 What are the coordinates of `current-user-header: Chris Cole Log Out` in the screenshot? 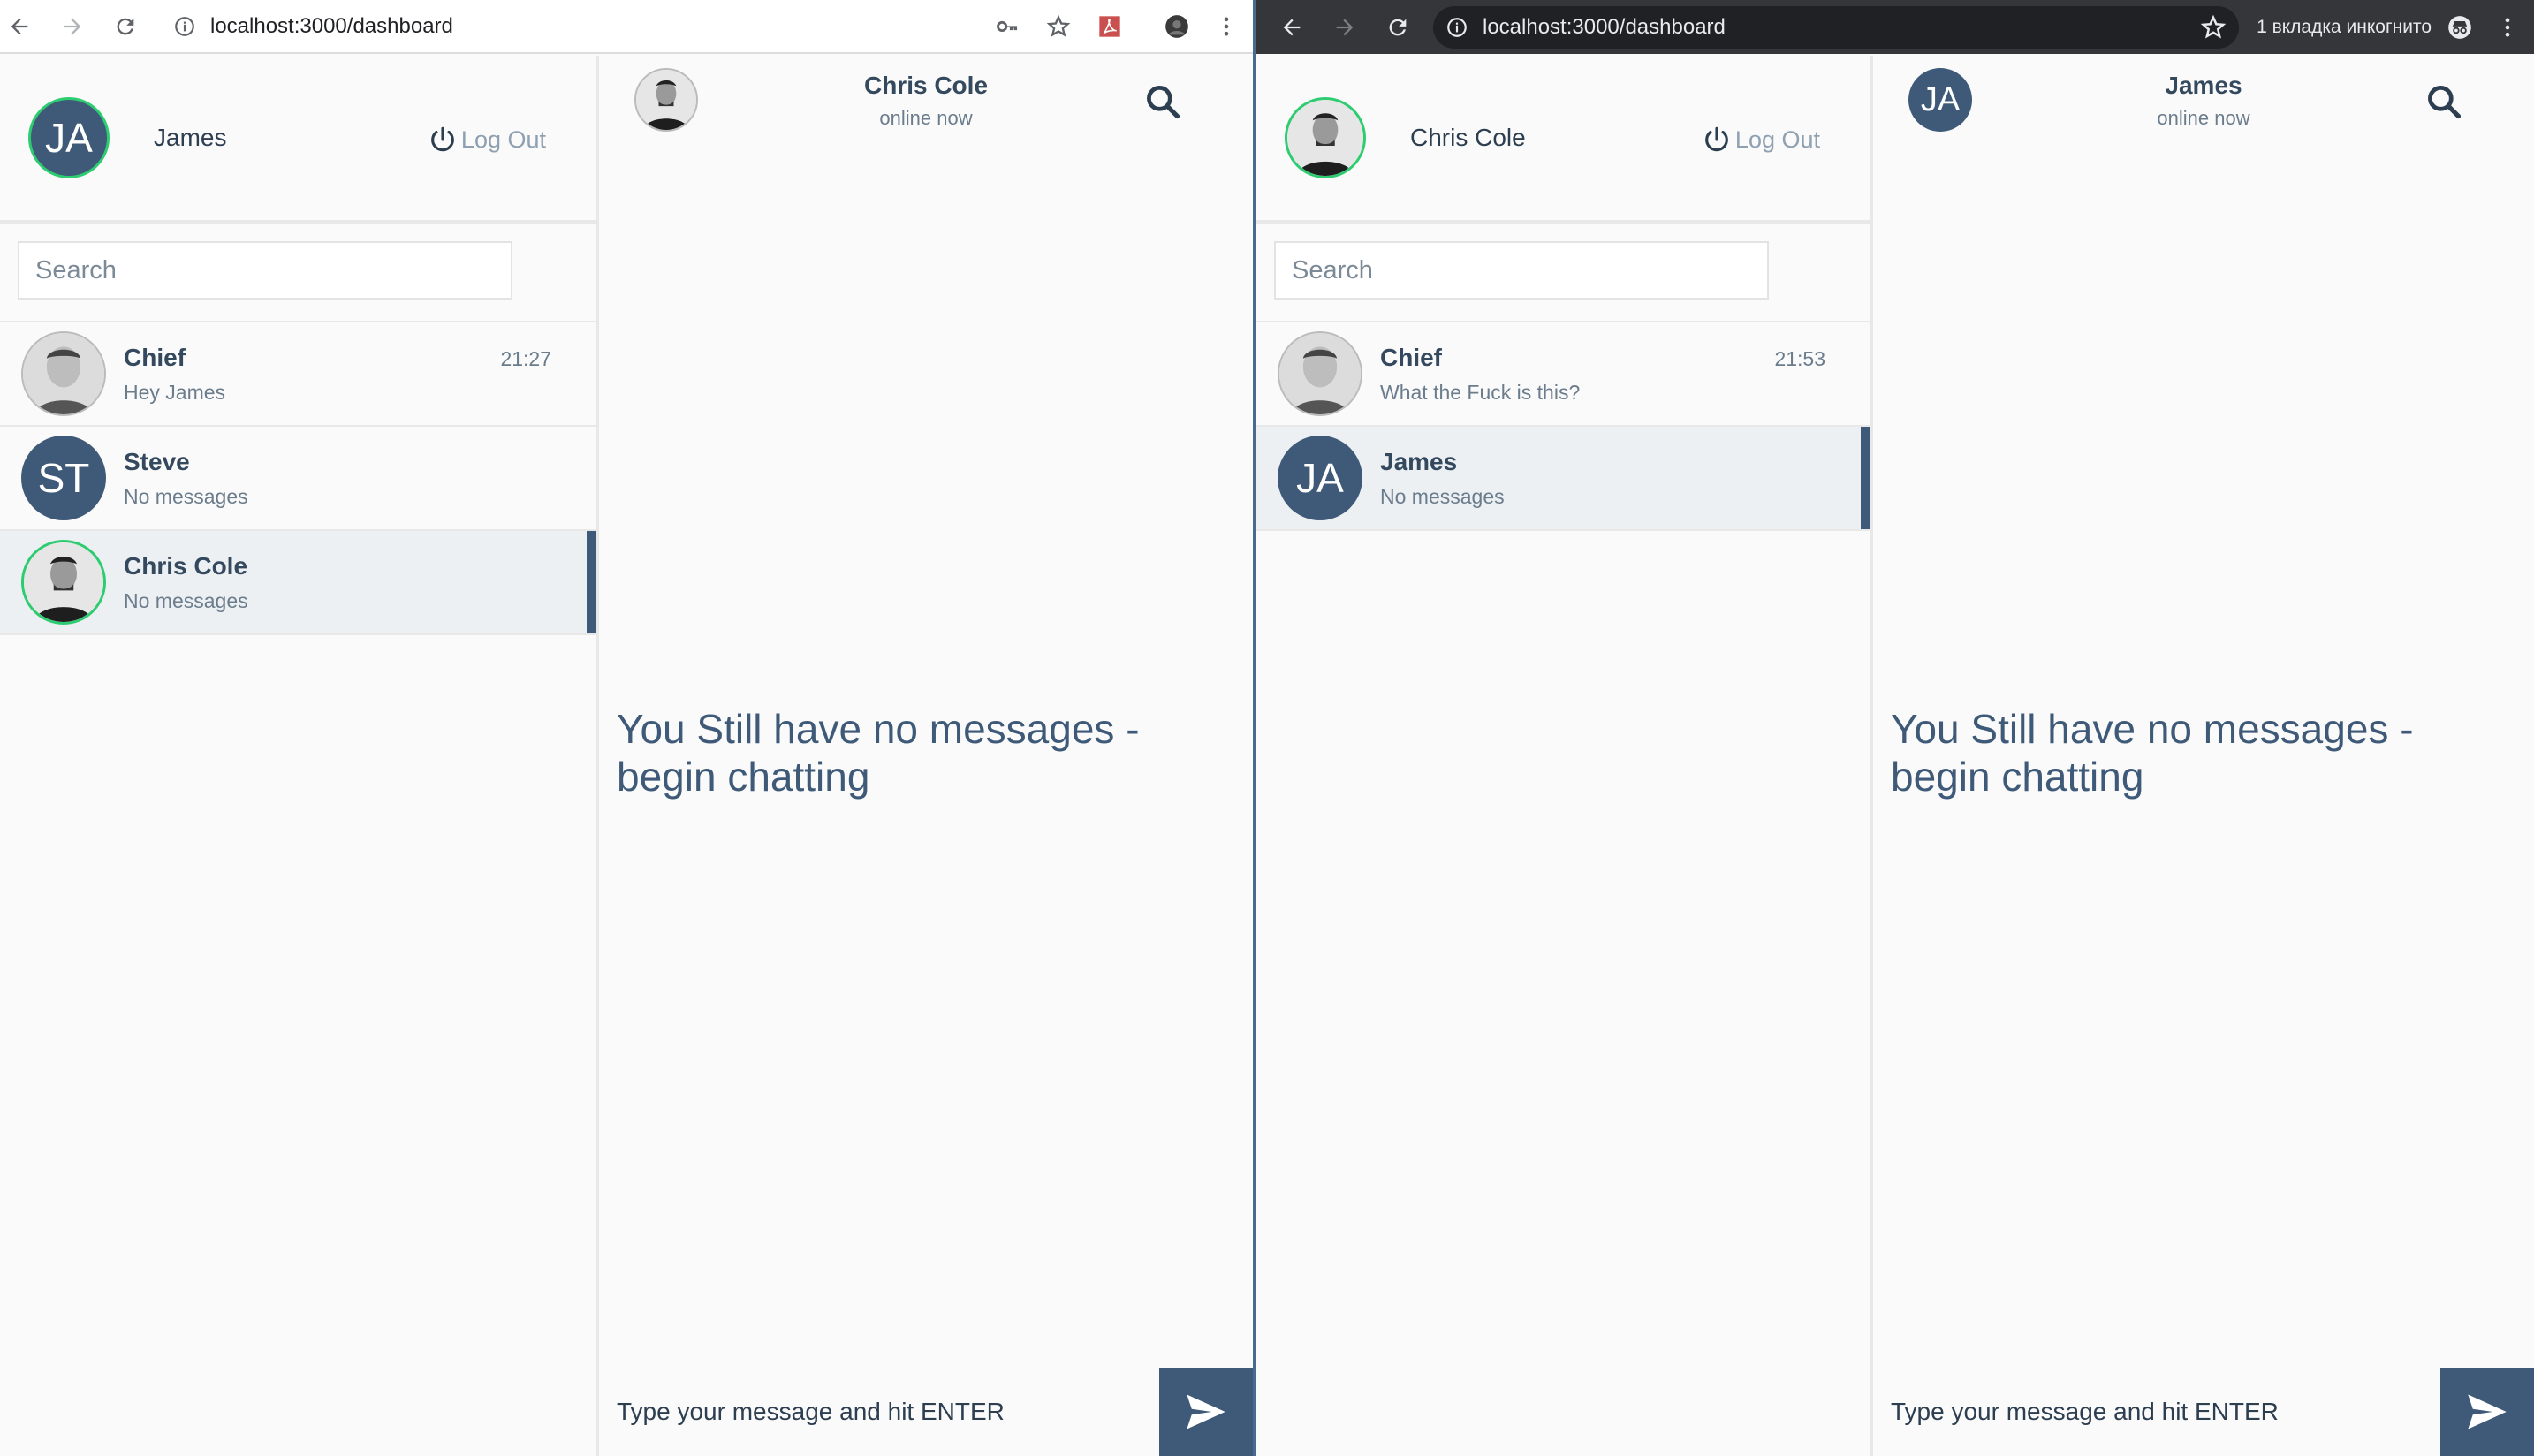 It's located at (1563, 140).